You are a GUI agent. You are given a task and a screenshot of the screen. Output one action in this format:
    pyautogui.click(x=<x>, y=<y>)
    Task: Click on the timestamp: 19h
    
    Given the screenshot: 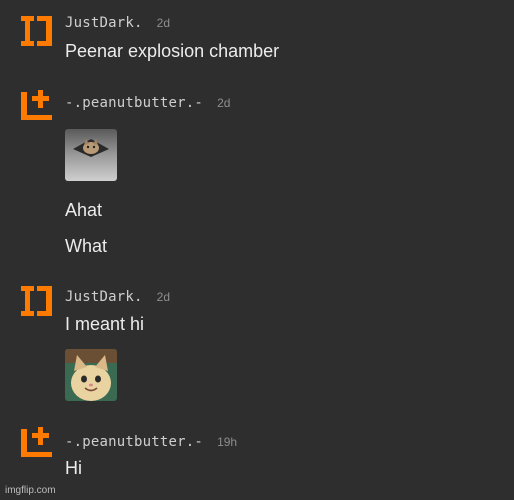 What is the action you would take?
    pyautogui.click(x=227, y=442)
    